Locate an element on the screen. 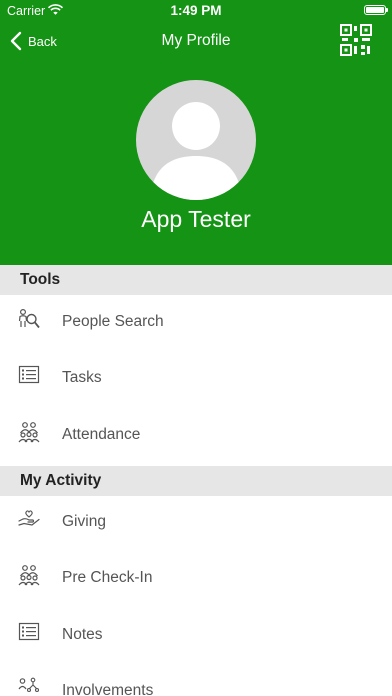 This screenshot has width=392, height=696. list-item-label: Tasks is located at coordinates (82, 377).